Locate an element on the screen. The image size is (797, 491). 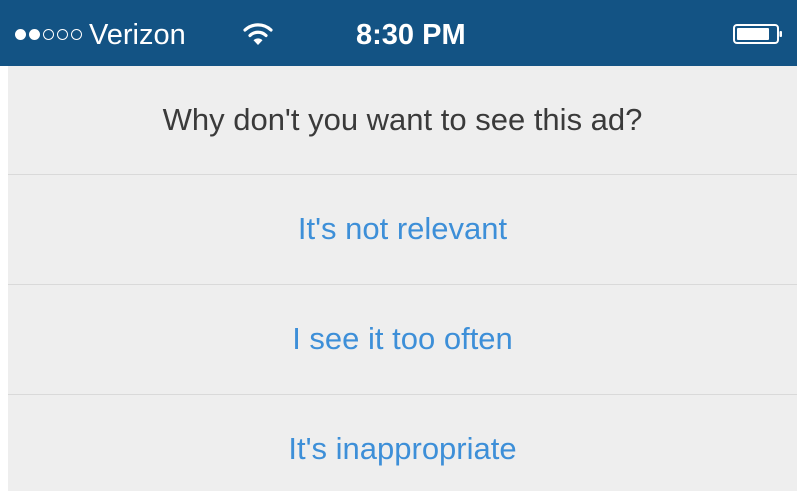
status-bar: Verizon 8:30 PM is located at coordinates (398, 33).